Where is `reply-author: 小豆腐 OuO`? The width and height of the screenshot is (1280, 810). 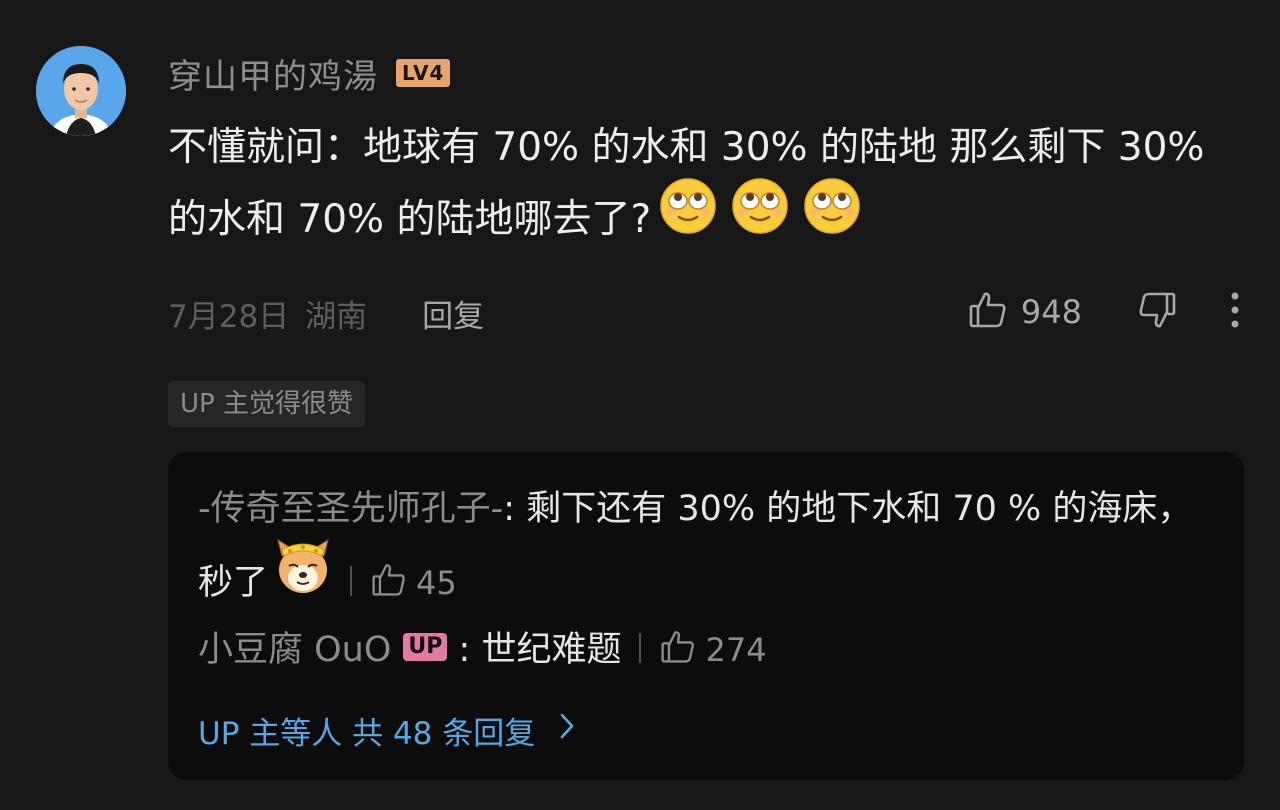 reply-author: 小豆腐 OuO is located at coordinates (294, 650).